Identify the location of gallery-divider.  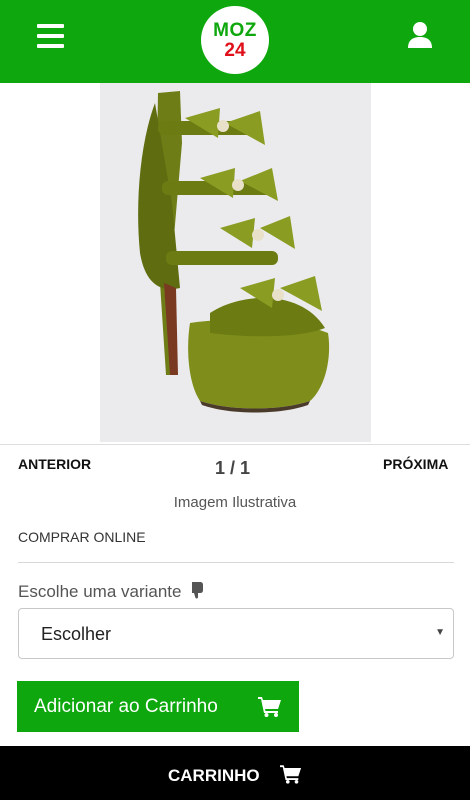
(235, 444).